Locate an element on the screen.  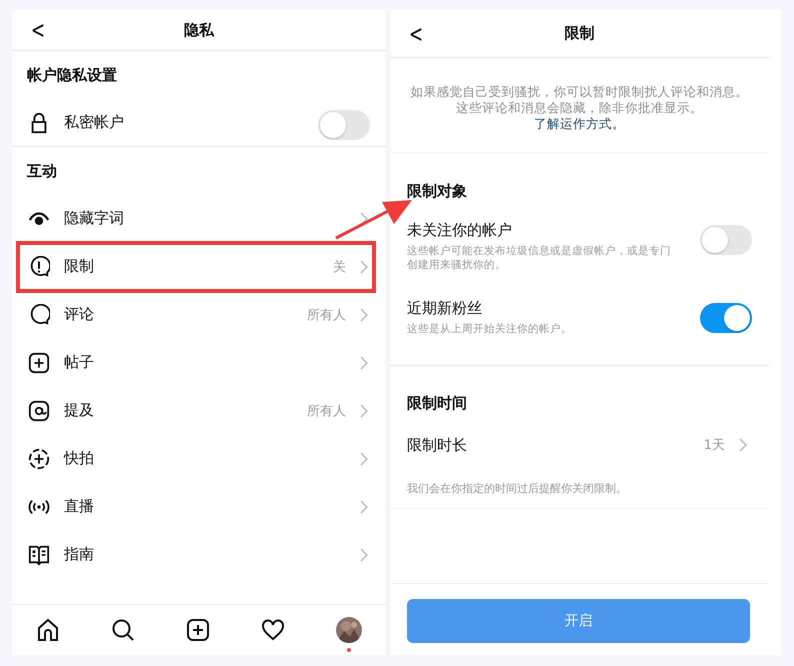
new-post-icon is located at coordinates (198, 630).